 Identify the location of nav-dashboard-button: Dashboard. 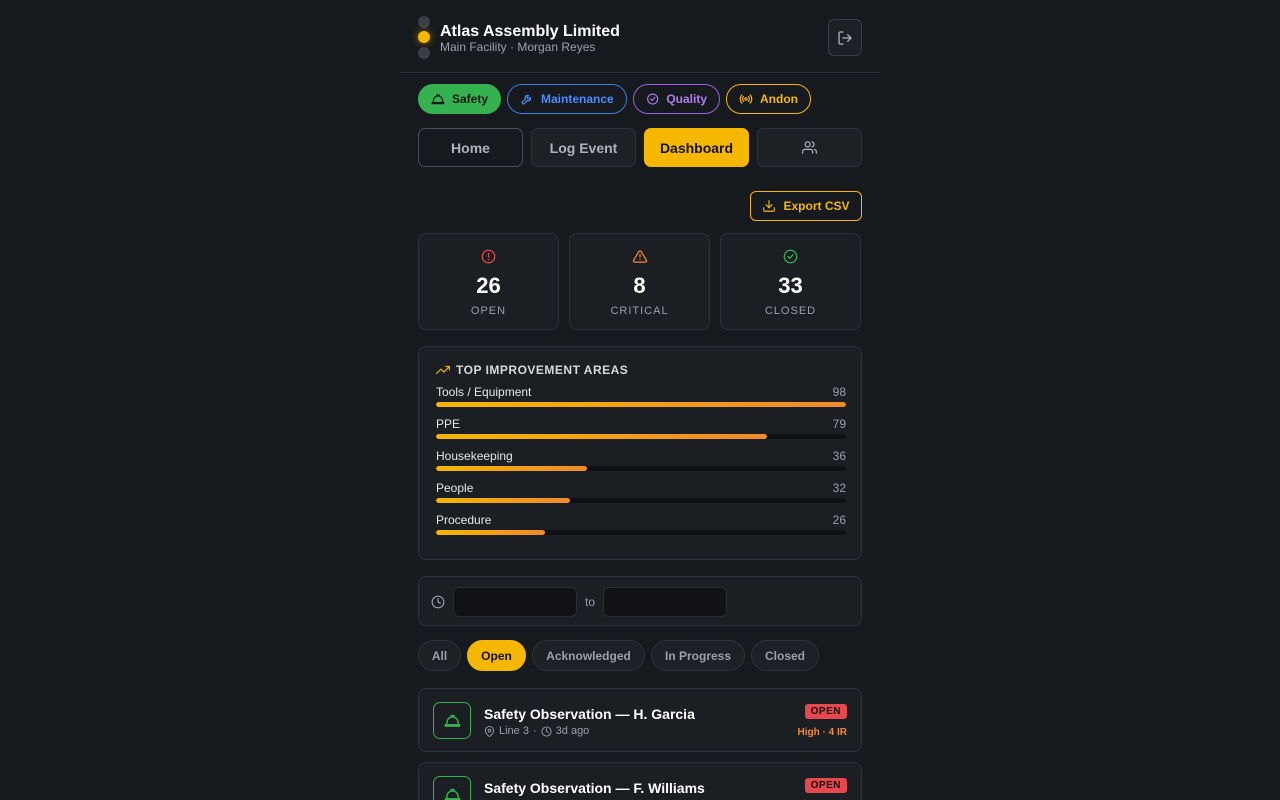
(696, 147).